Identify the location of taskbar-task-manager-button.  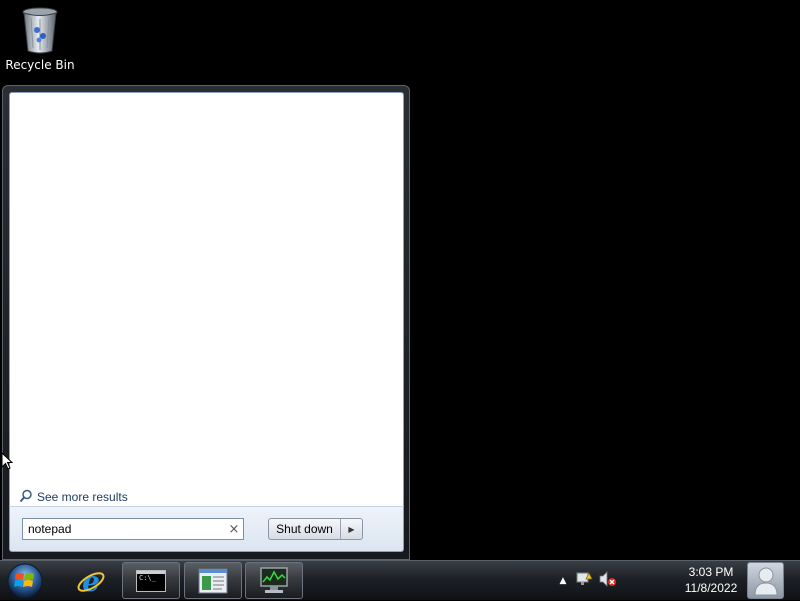
(274, 580).